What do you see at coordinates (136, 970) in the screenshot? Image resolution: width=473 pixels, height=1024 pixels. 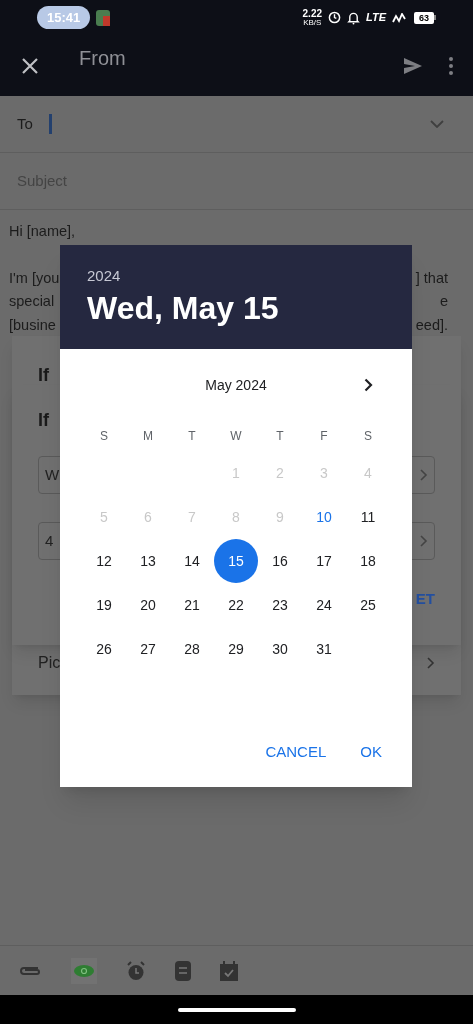 I see `alarm-clock-icon` at bounding box center [136, 970].